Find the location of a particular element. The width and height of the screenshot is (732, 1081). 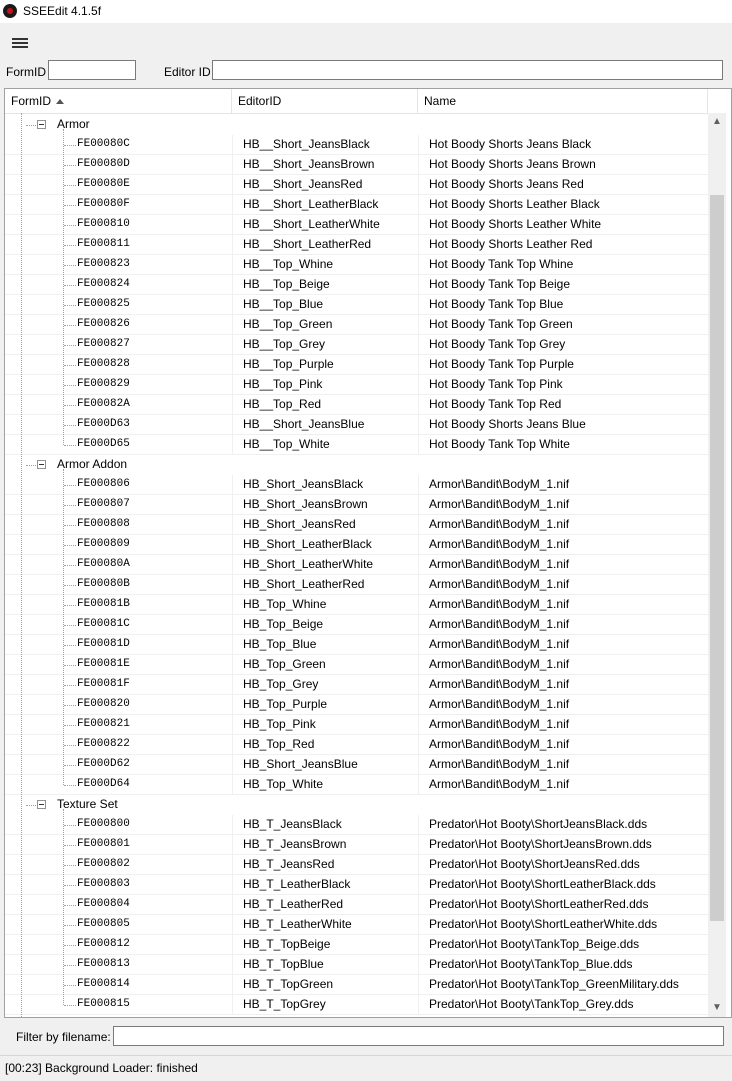

cell-formid: FE000804 is located at coordinates (103, 904).